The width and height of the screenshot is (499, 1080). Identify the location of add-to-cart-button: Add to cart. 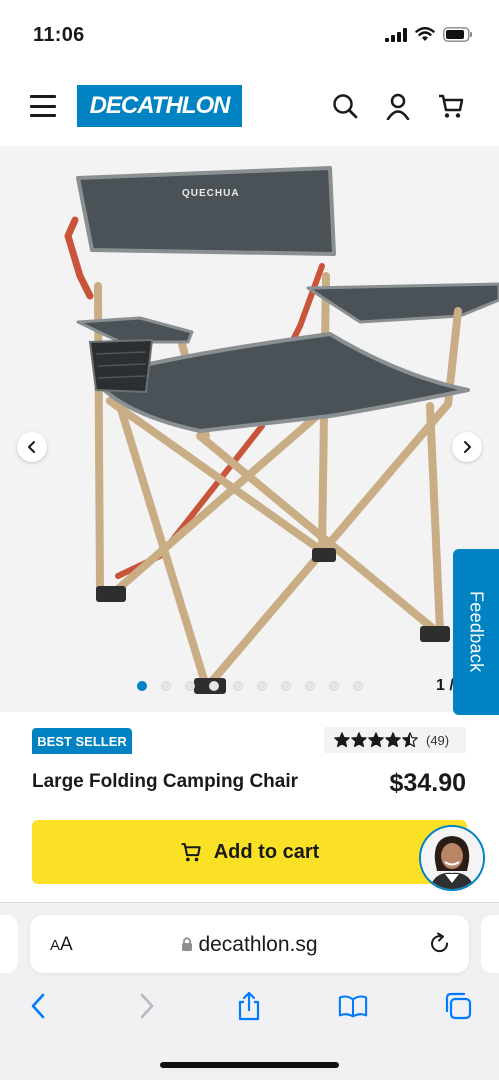
(249, 852).